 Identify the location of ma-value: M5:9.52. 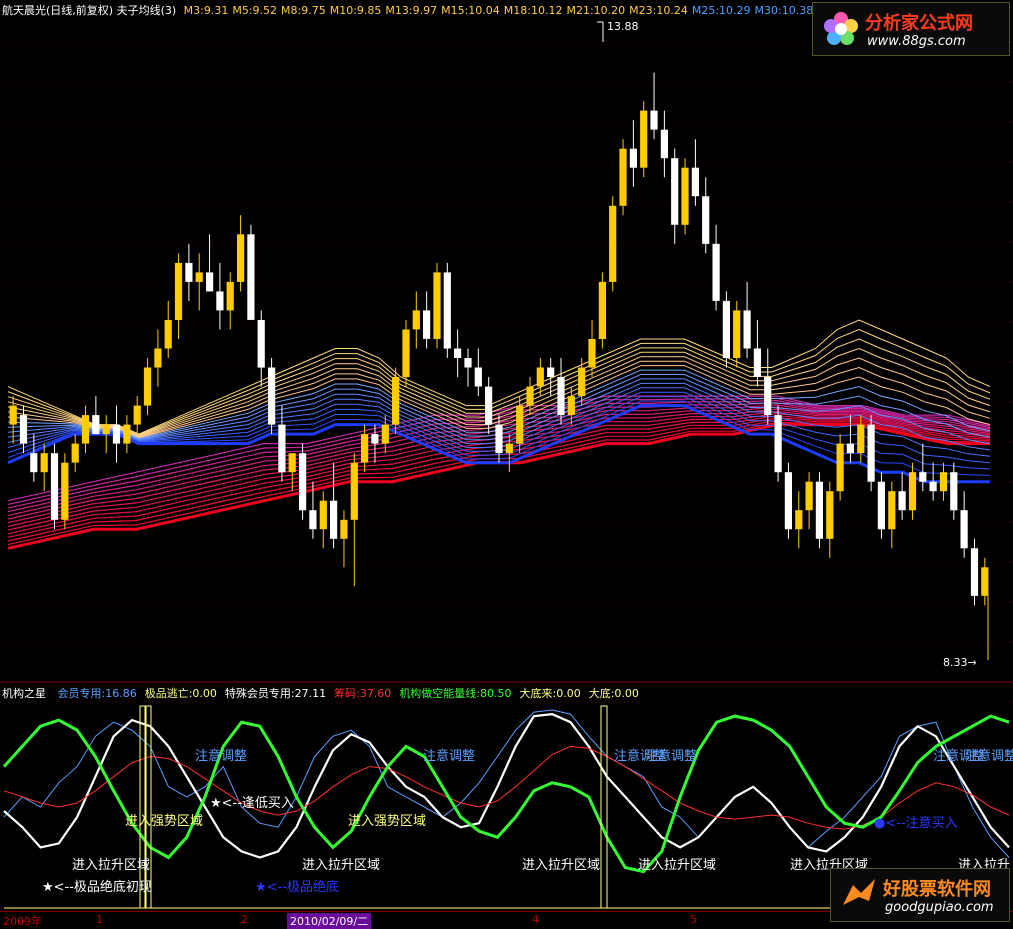
(255, 10).